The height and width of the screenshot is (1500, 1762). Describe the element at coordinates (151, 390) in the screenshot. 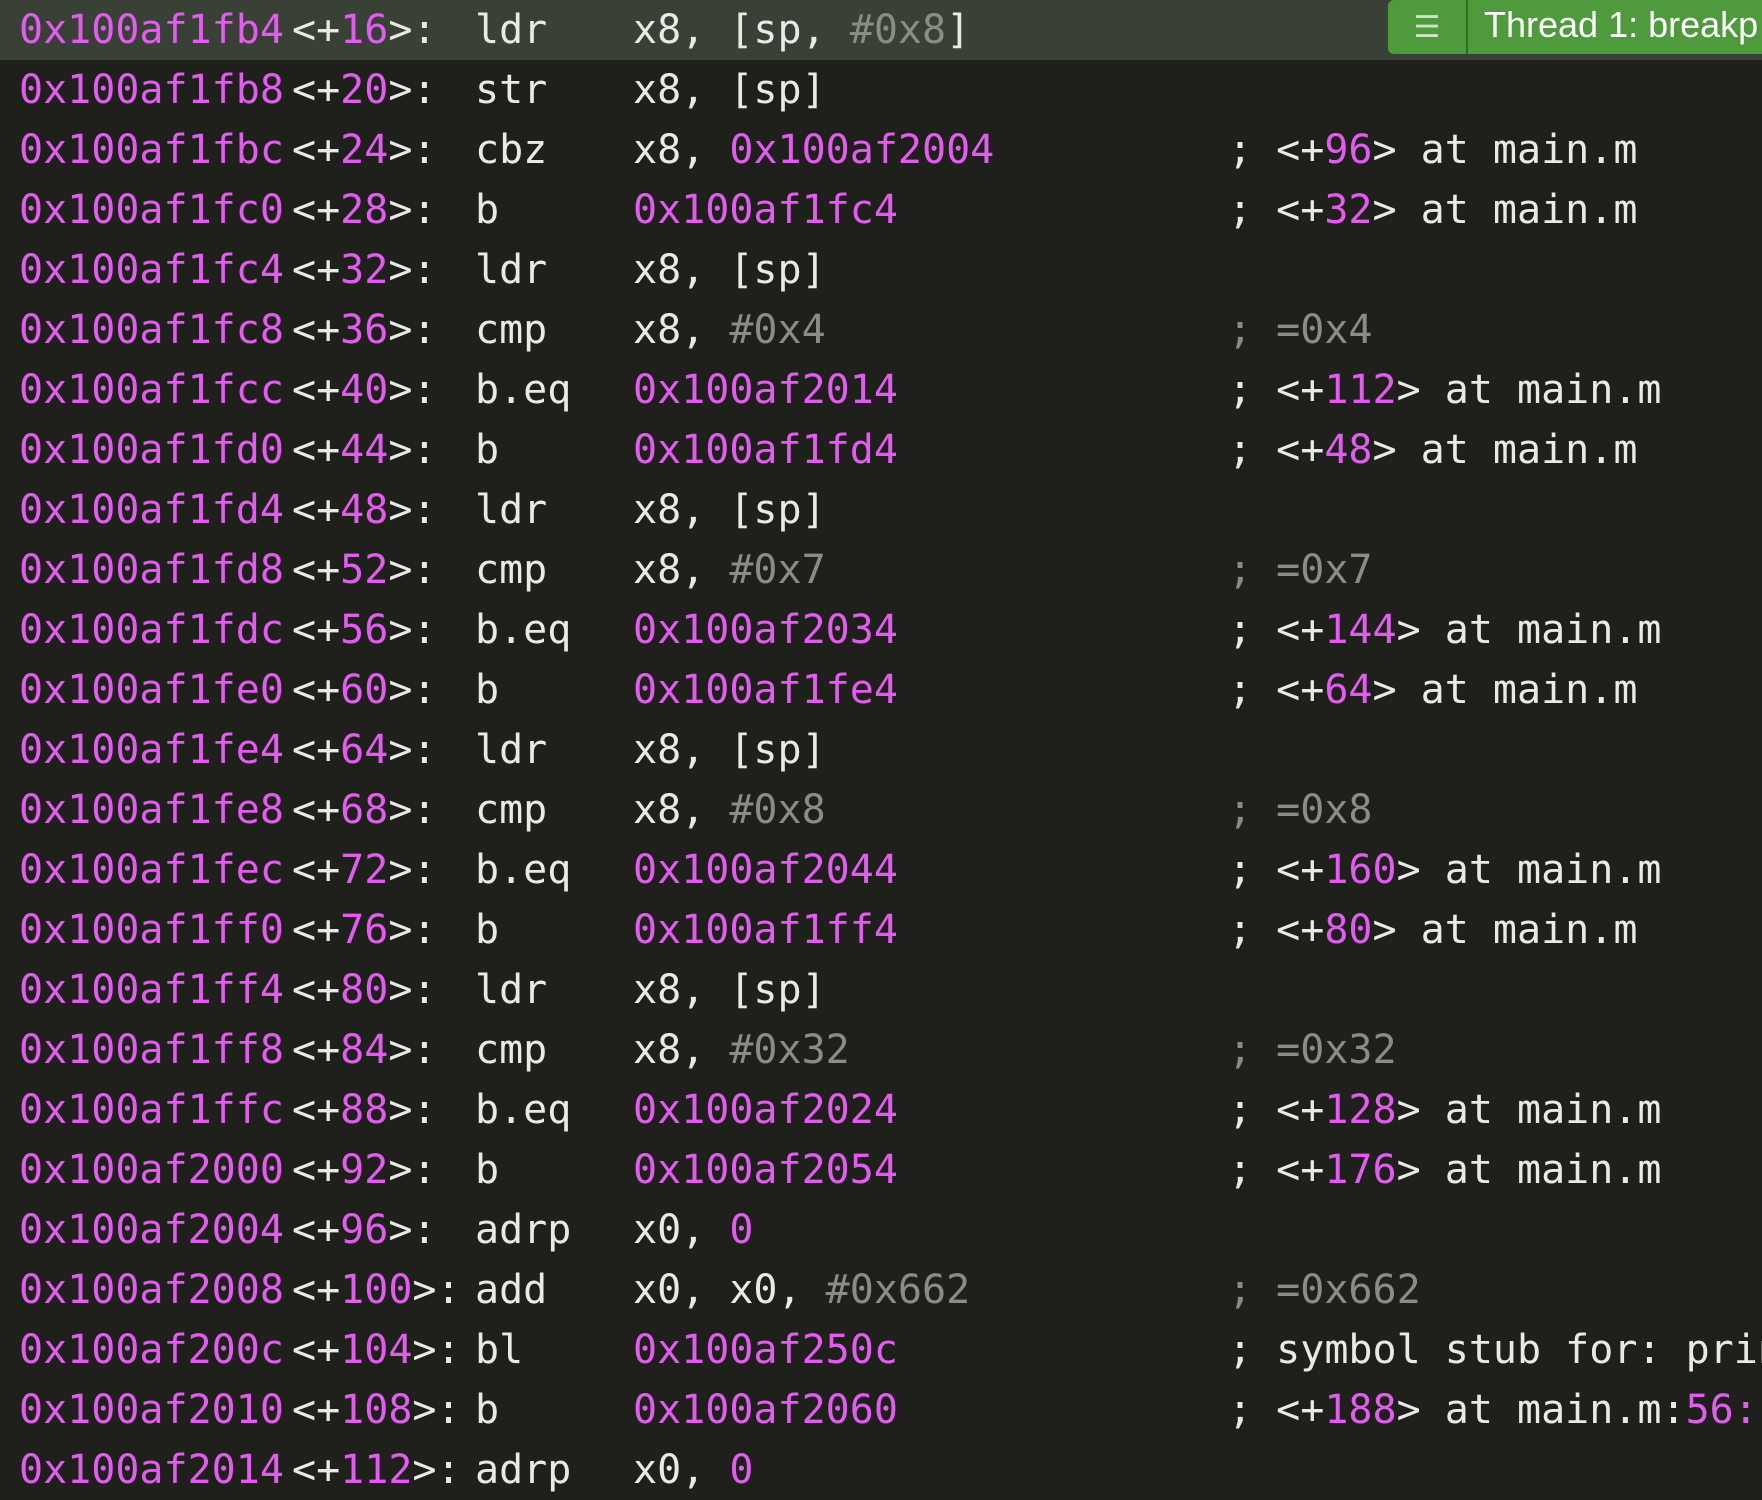

I see `instruction-address: 0x100af1fcc` at that location.